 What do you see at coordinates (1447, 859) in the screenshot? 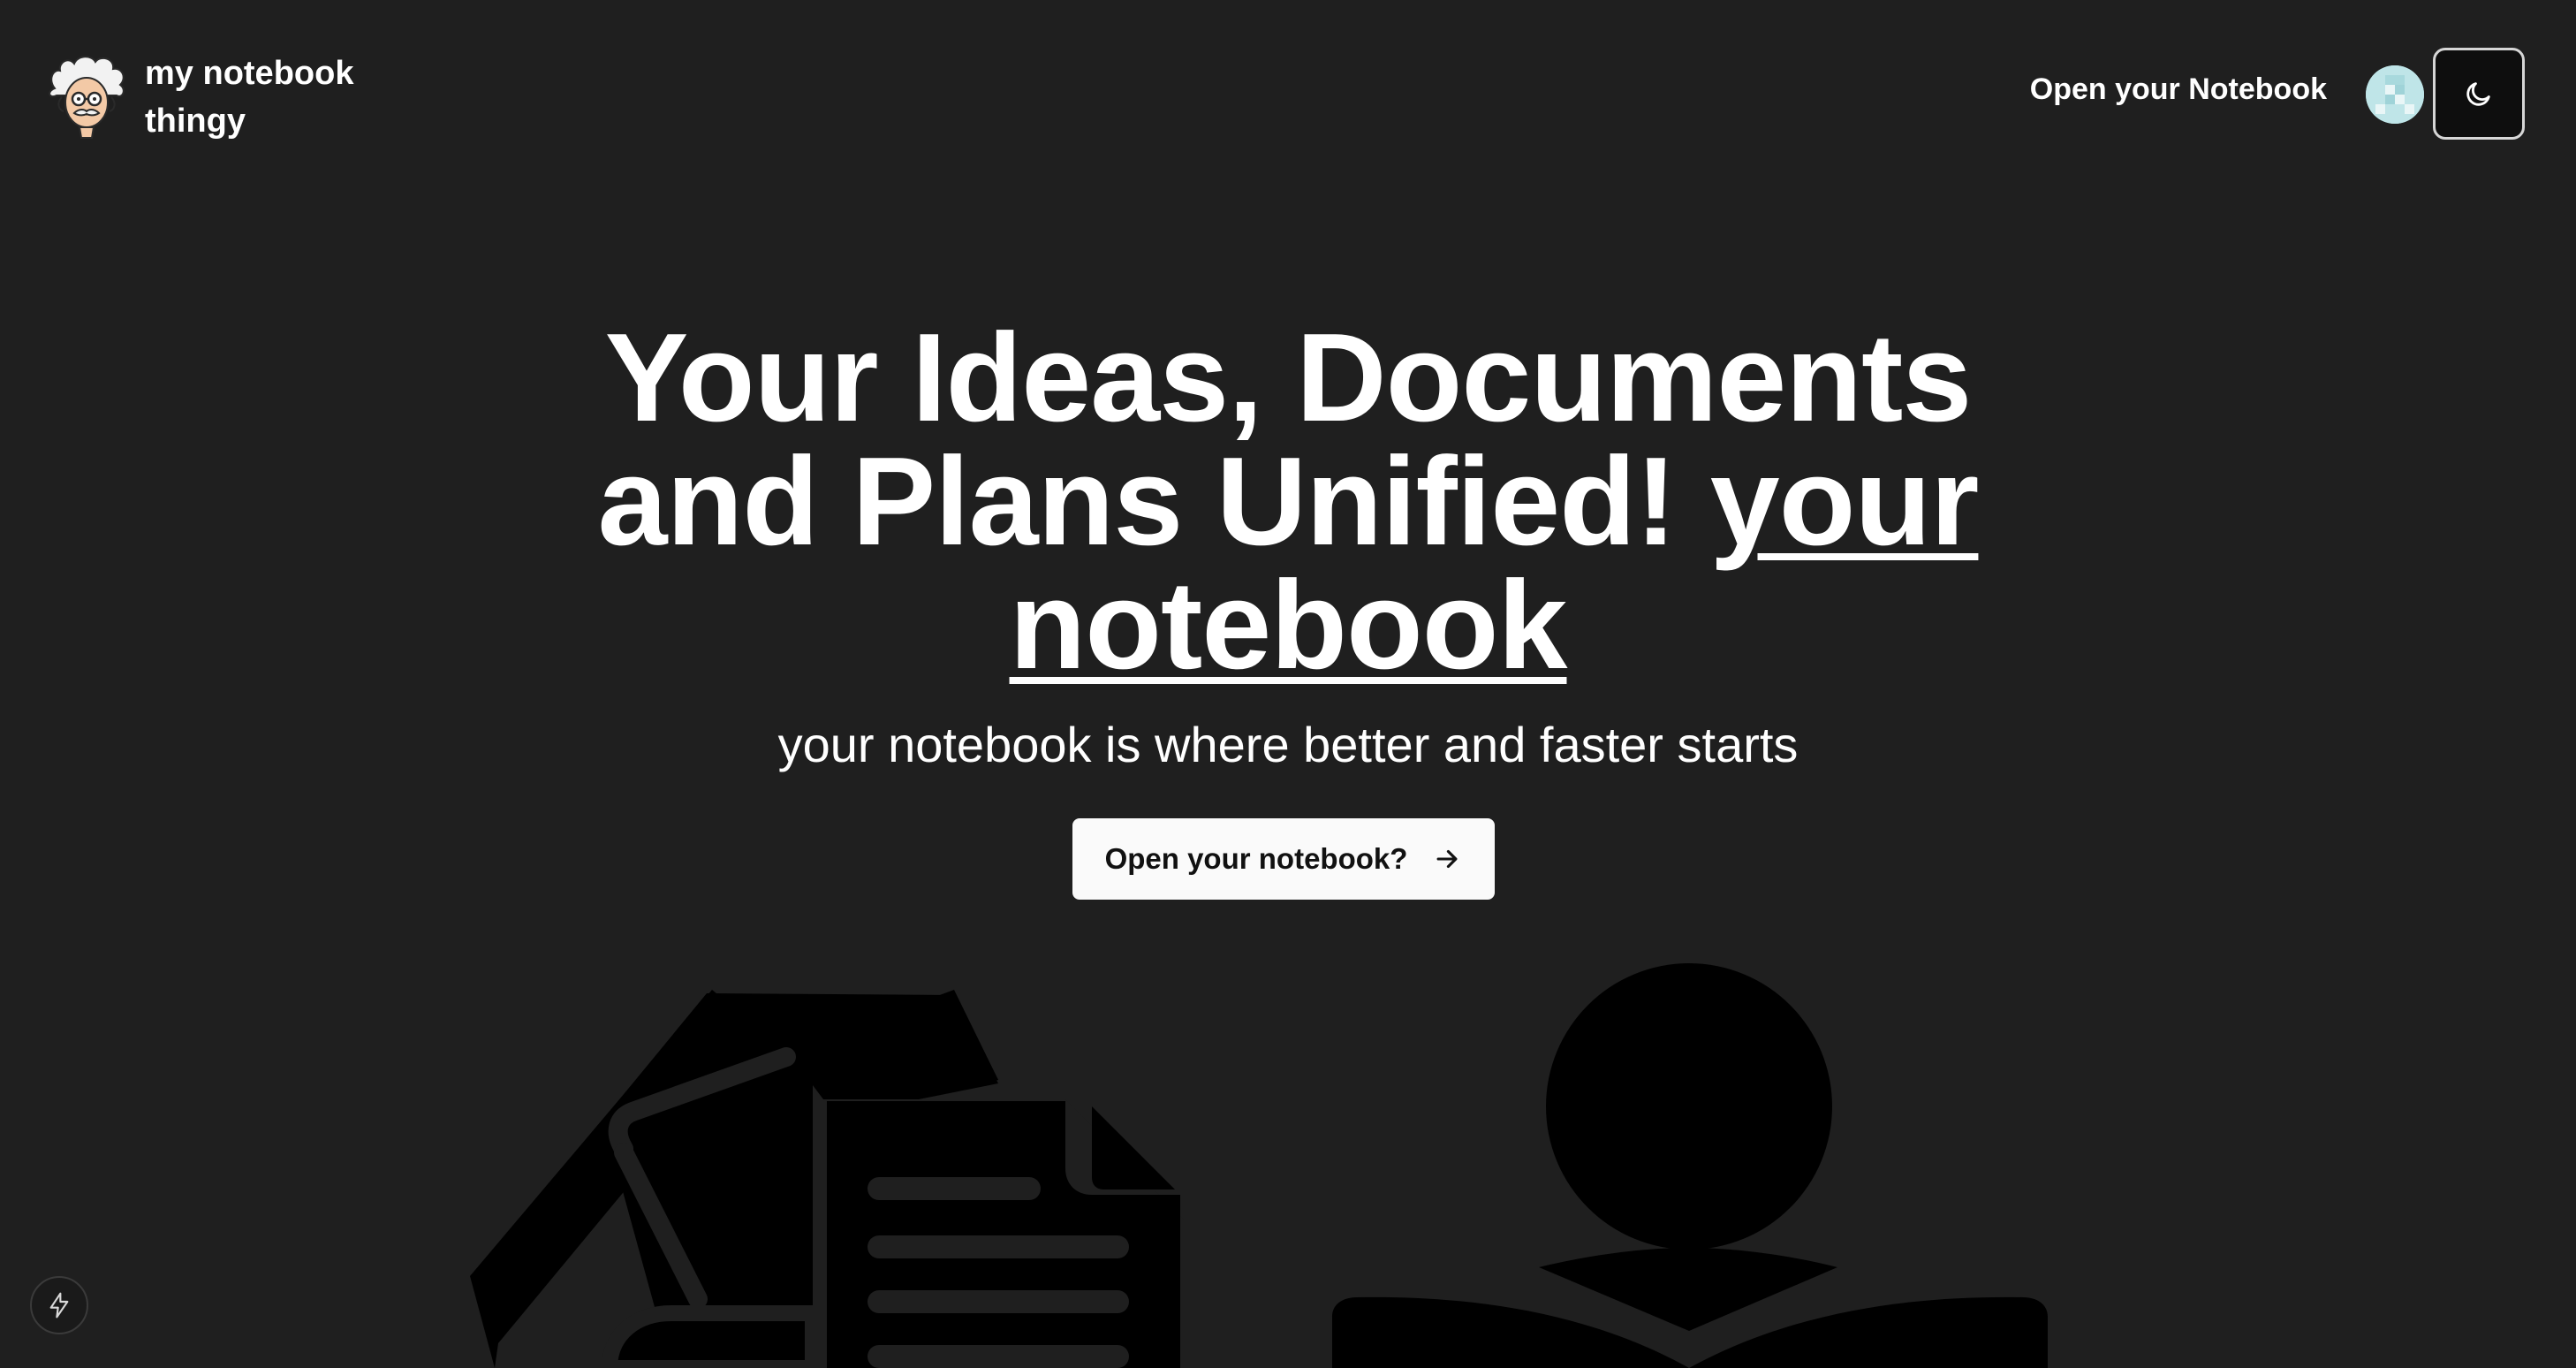
I see `arrow-right-icon` at bounding box center [1447, 859].